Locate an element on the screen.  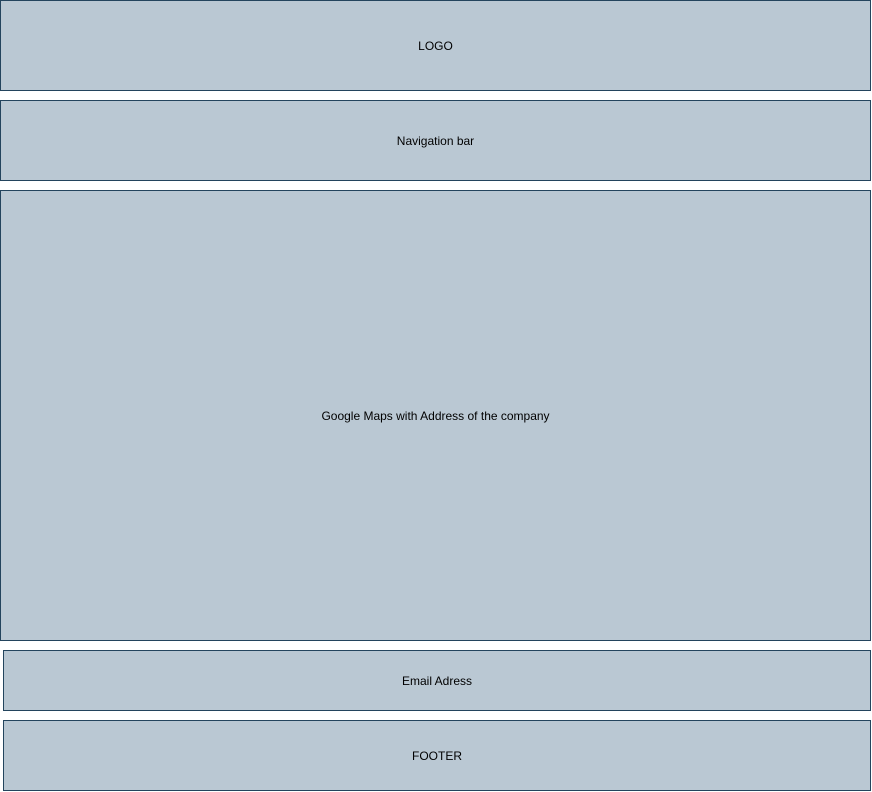
footer-label: FOOTER is located at coordinates (437, 755).